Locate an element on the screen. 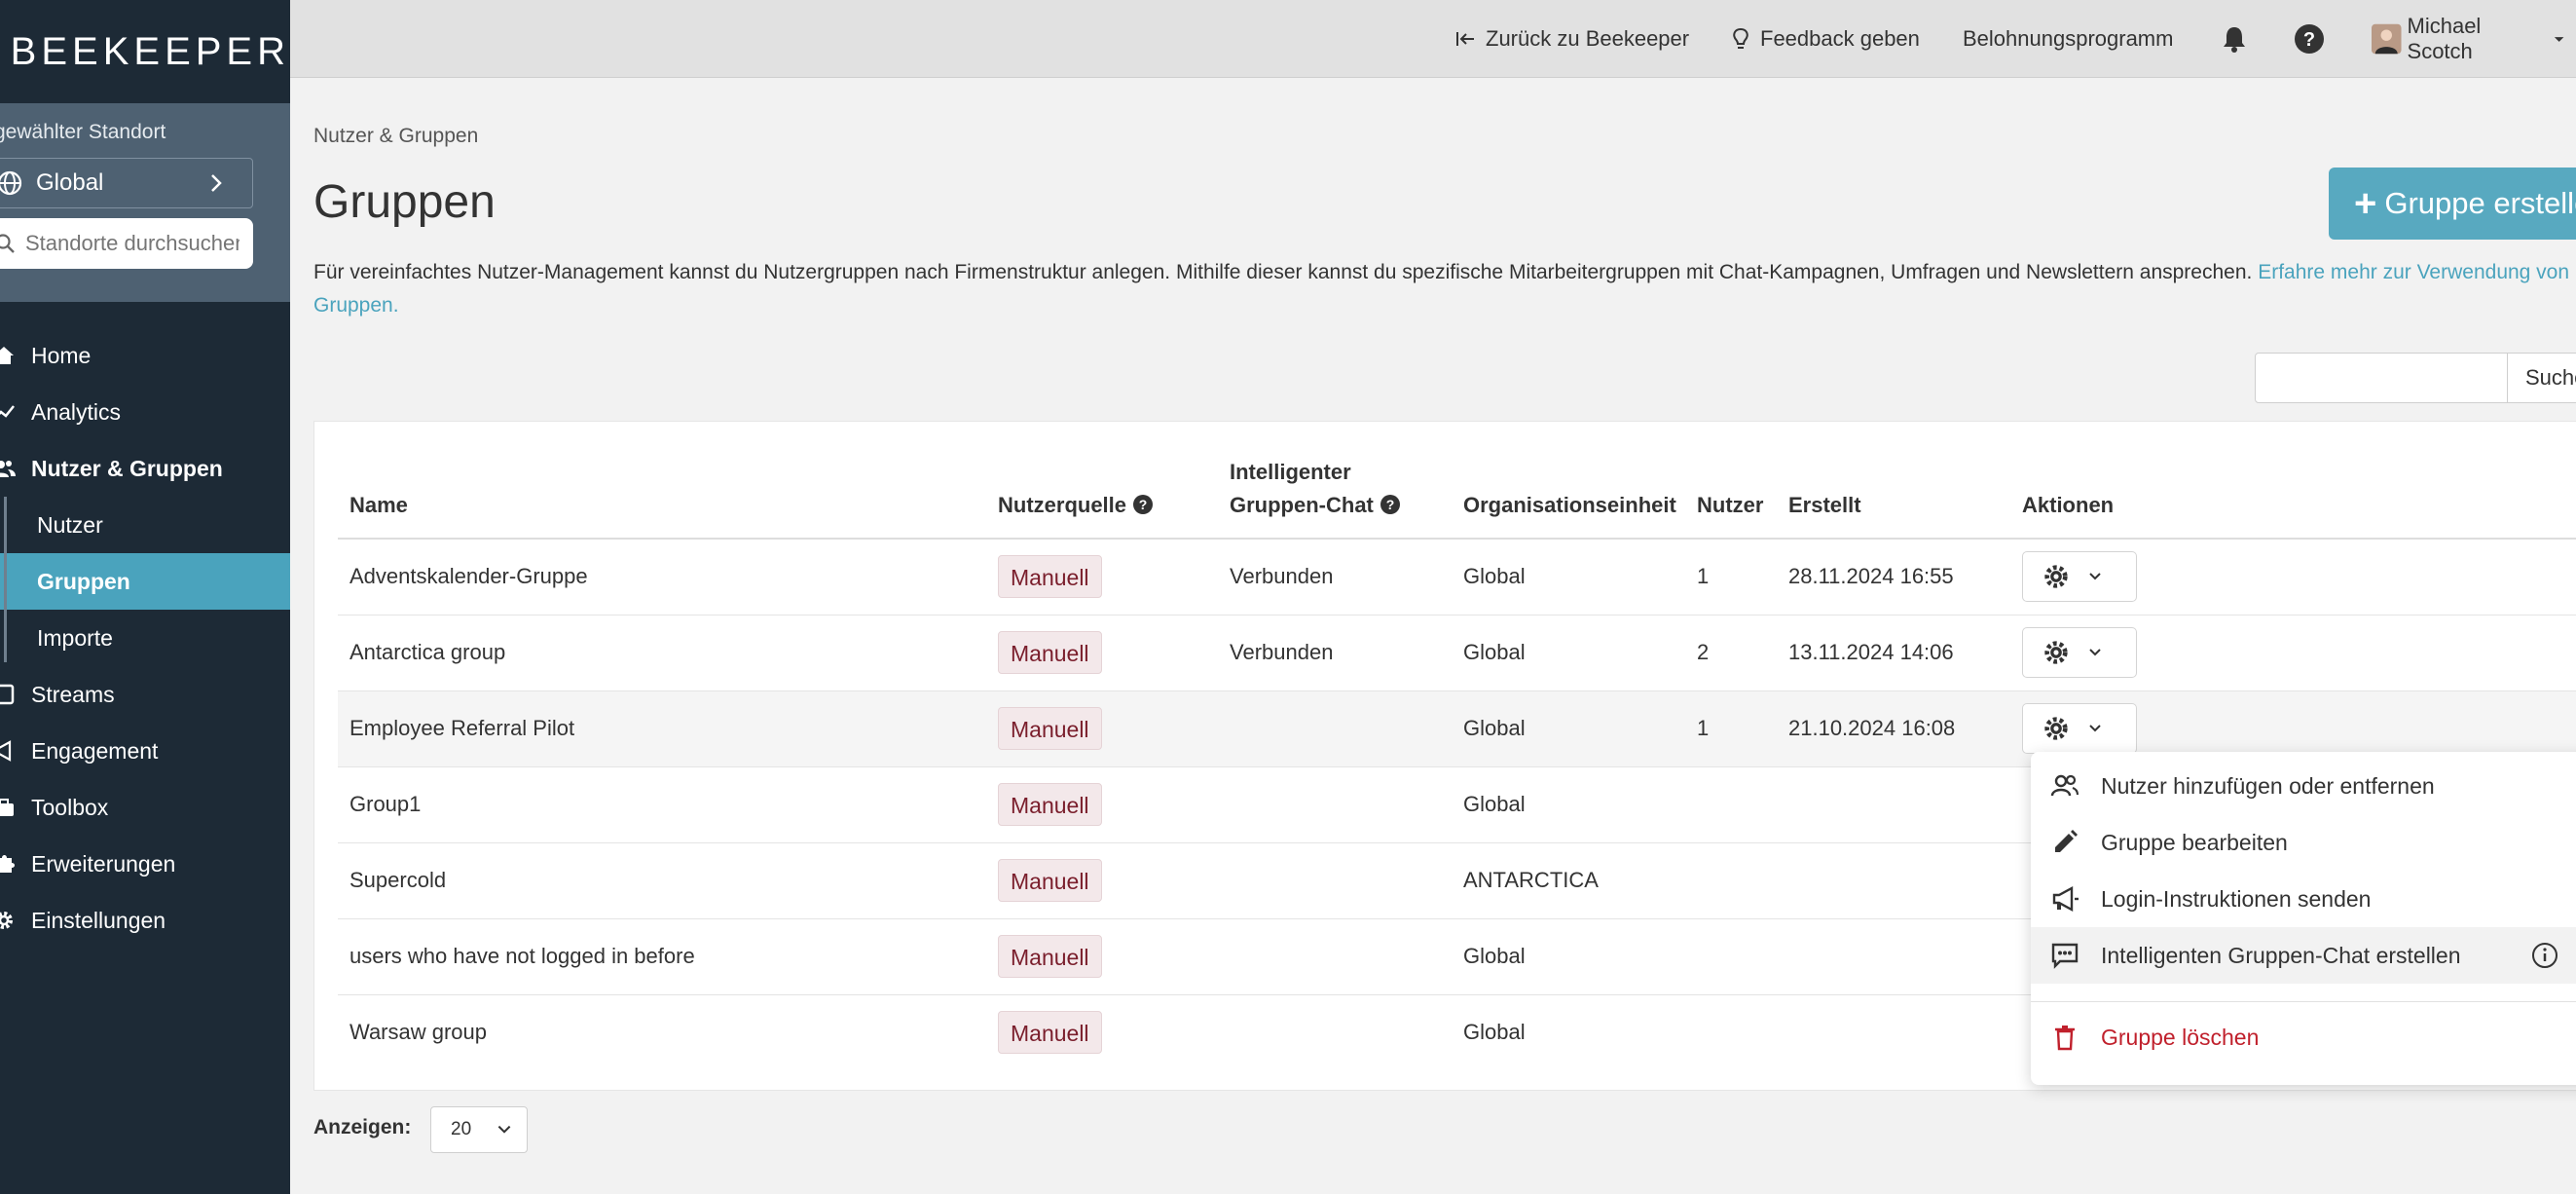 This screenshot has height=1194, width=2576. location-search-input is located at coordinates (132, 243).